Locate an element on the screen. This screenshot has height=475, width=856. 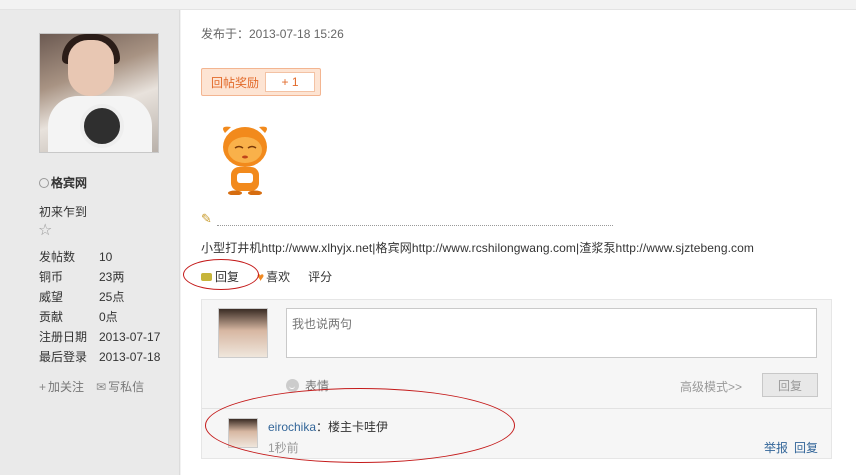
stat-label: 铜币 is located at coordinates (51, 277).